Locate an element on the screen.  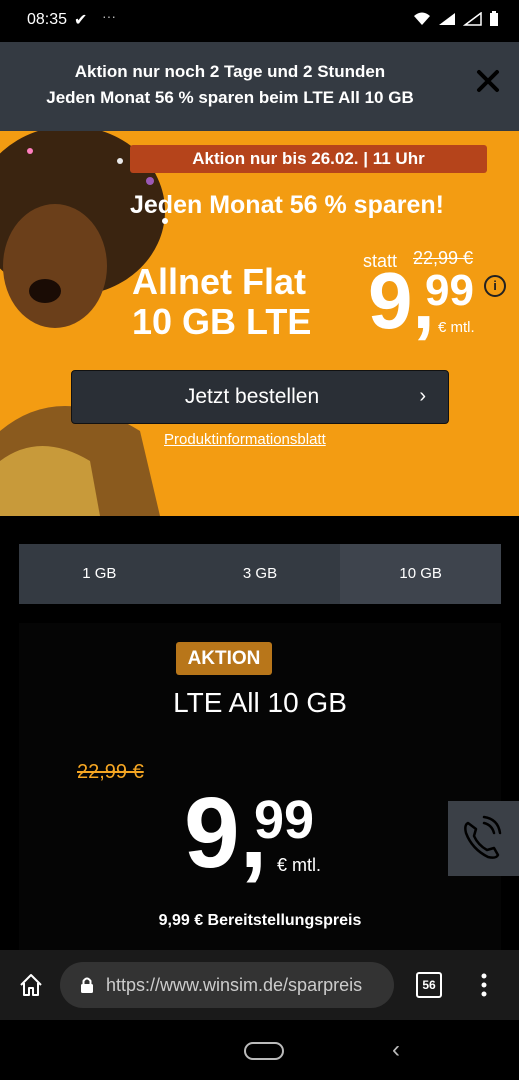
tab-count-button: 56 is located at coordinates (429, 985).